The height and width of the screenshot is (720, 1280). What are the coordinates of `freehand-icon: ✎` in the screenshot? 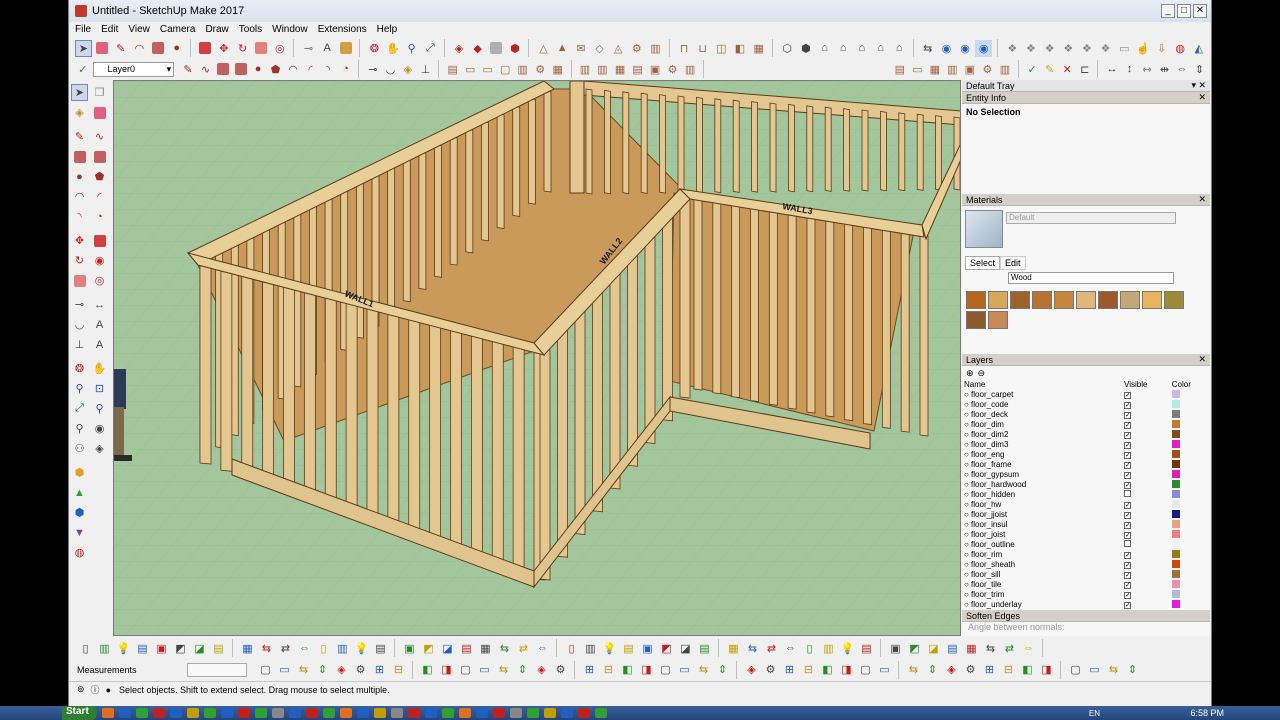 It's located at (188, 69).